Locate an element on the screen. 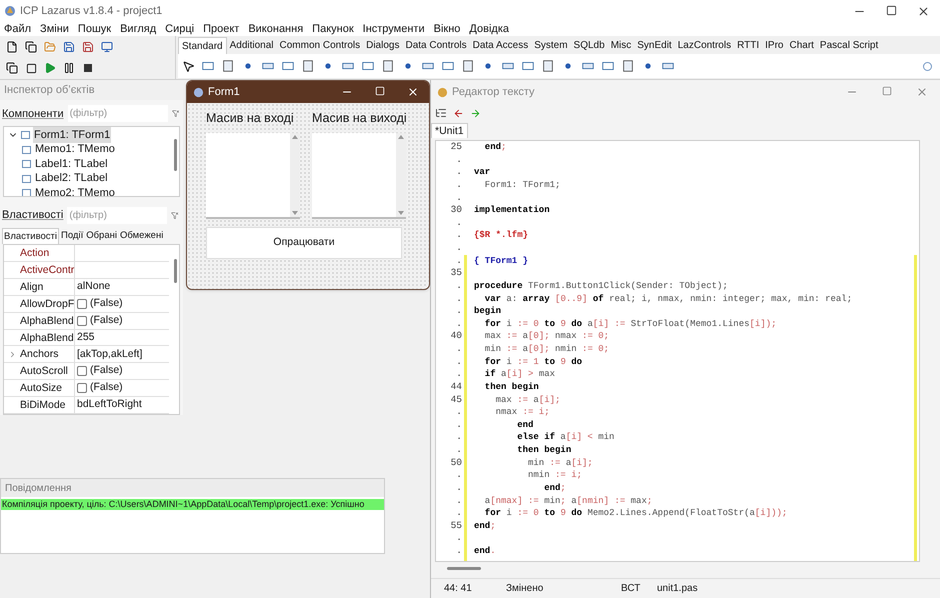 The image size is (940, 598). inspector-tab: Обмежені is located at coordinates (141, 236).